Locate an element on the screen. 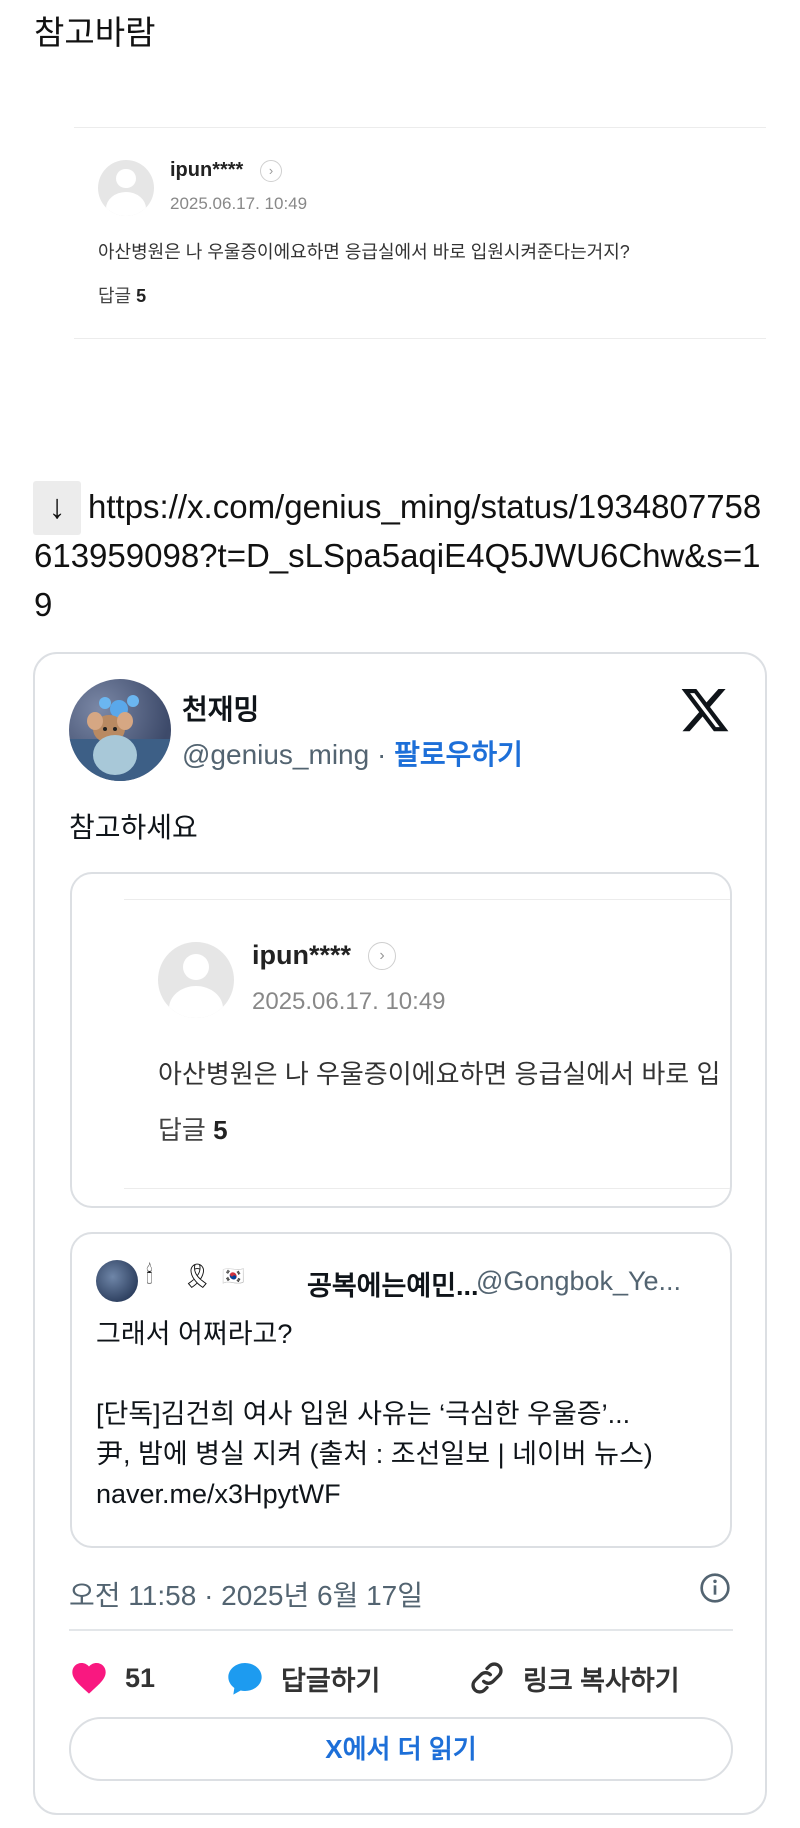  copy-link-button: 링크 복사하기 is located at coordinates (573, 1678).